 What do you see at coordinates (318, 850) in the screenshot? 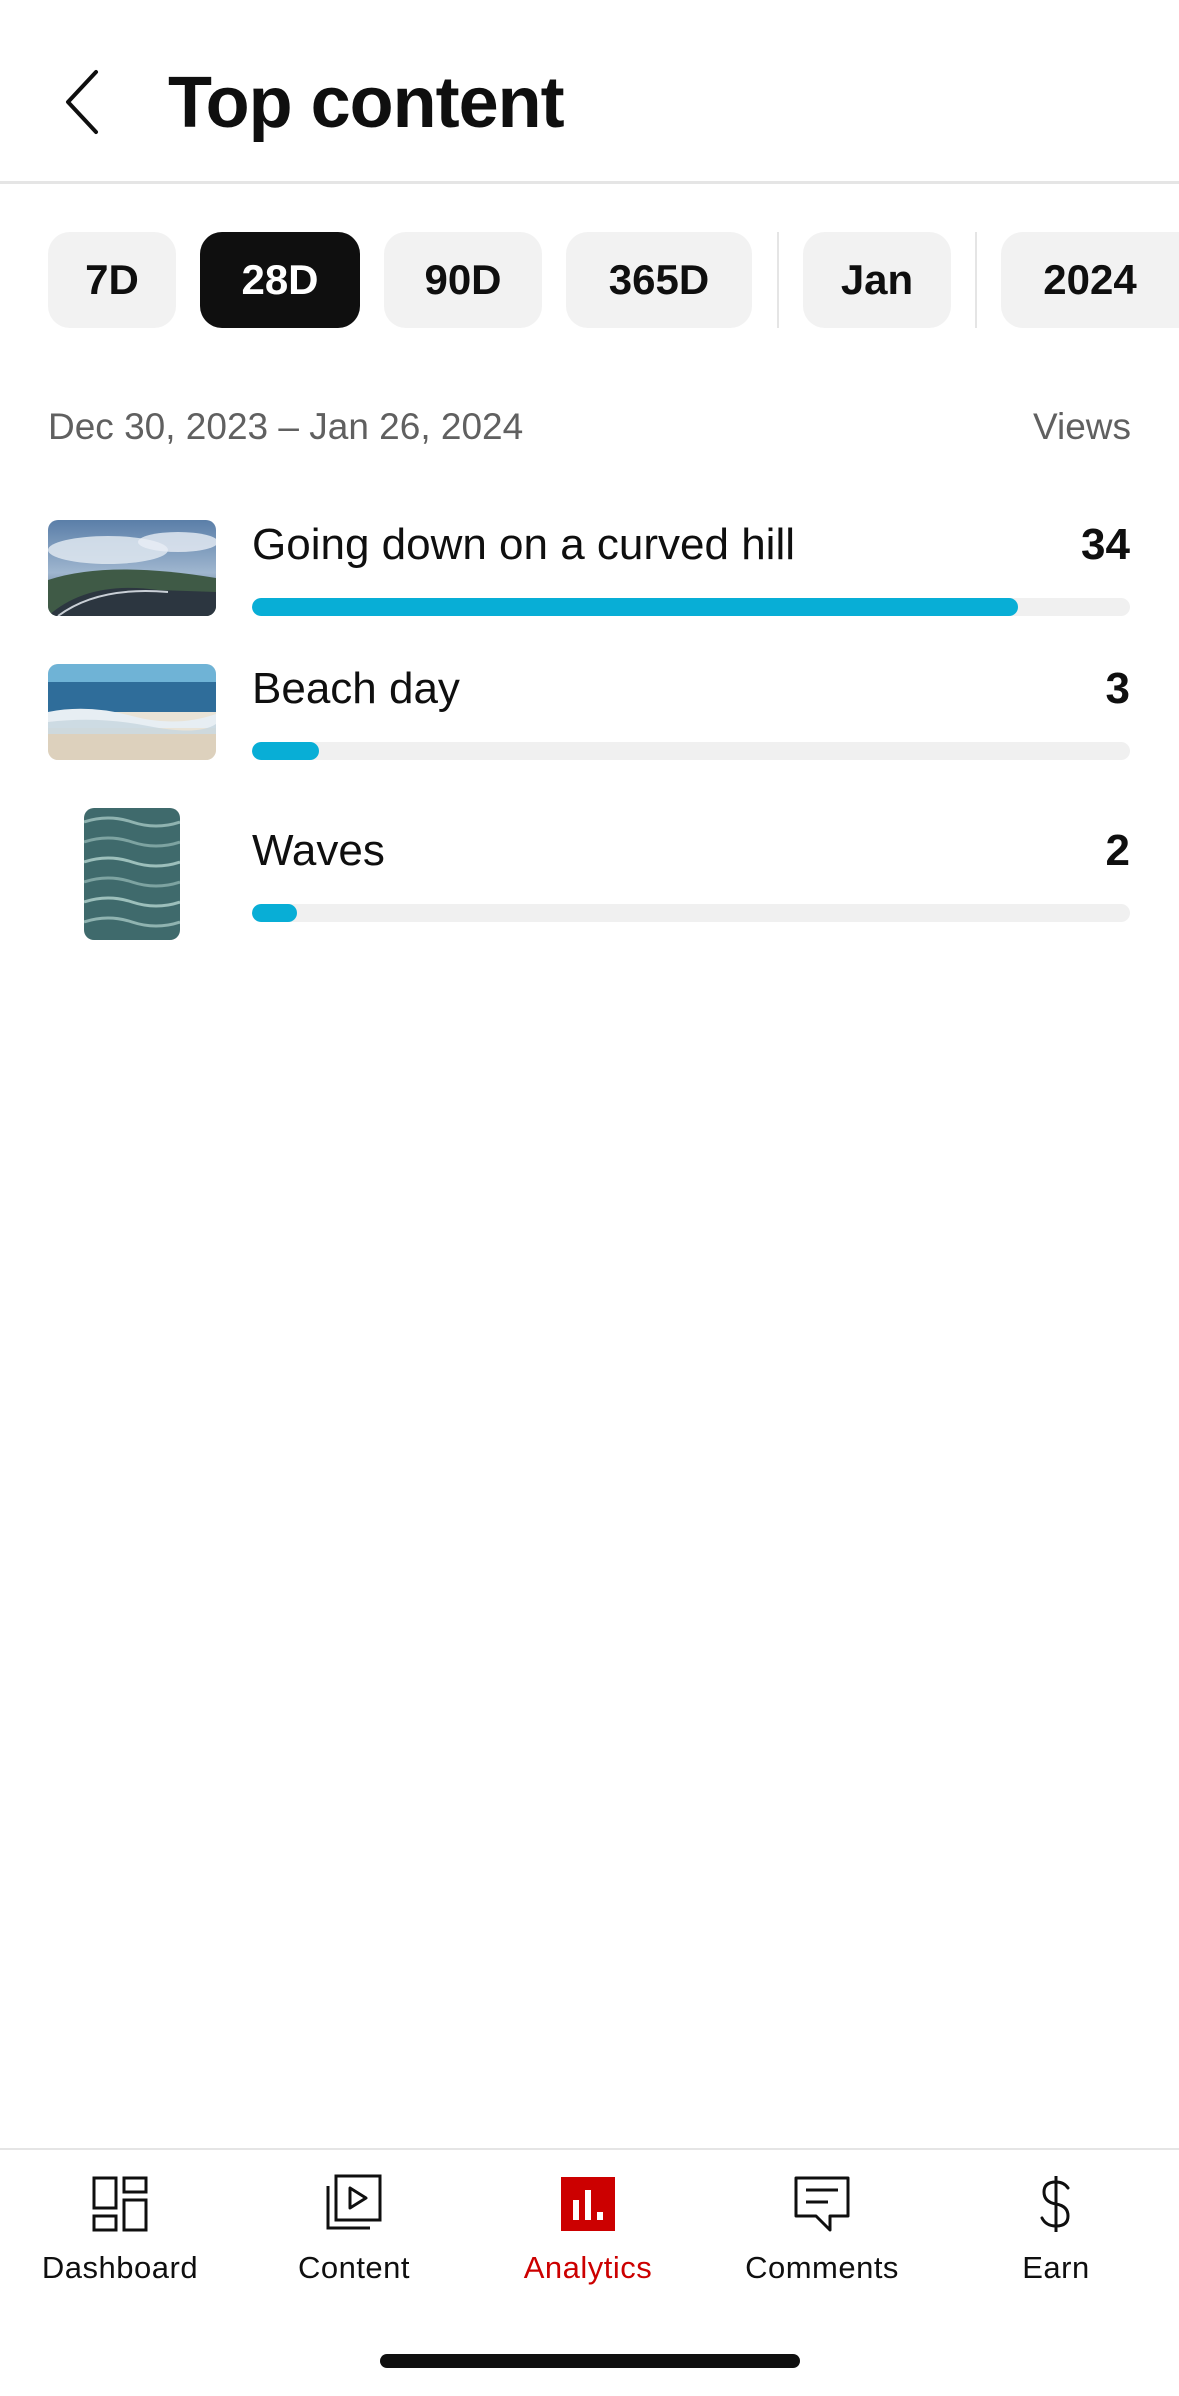
I see `item-title: Waves` at bounding box center [318, 850].